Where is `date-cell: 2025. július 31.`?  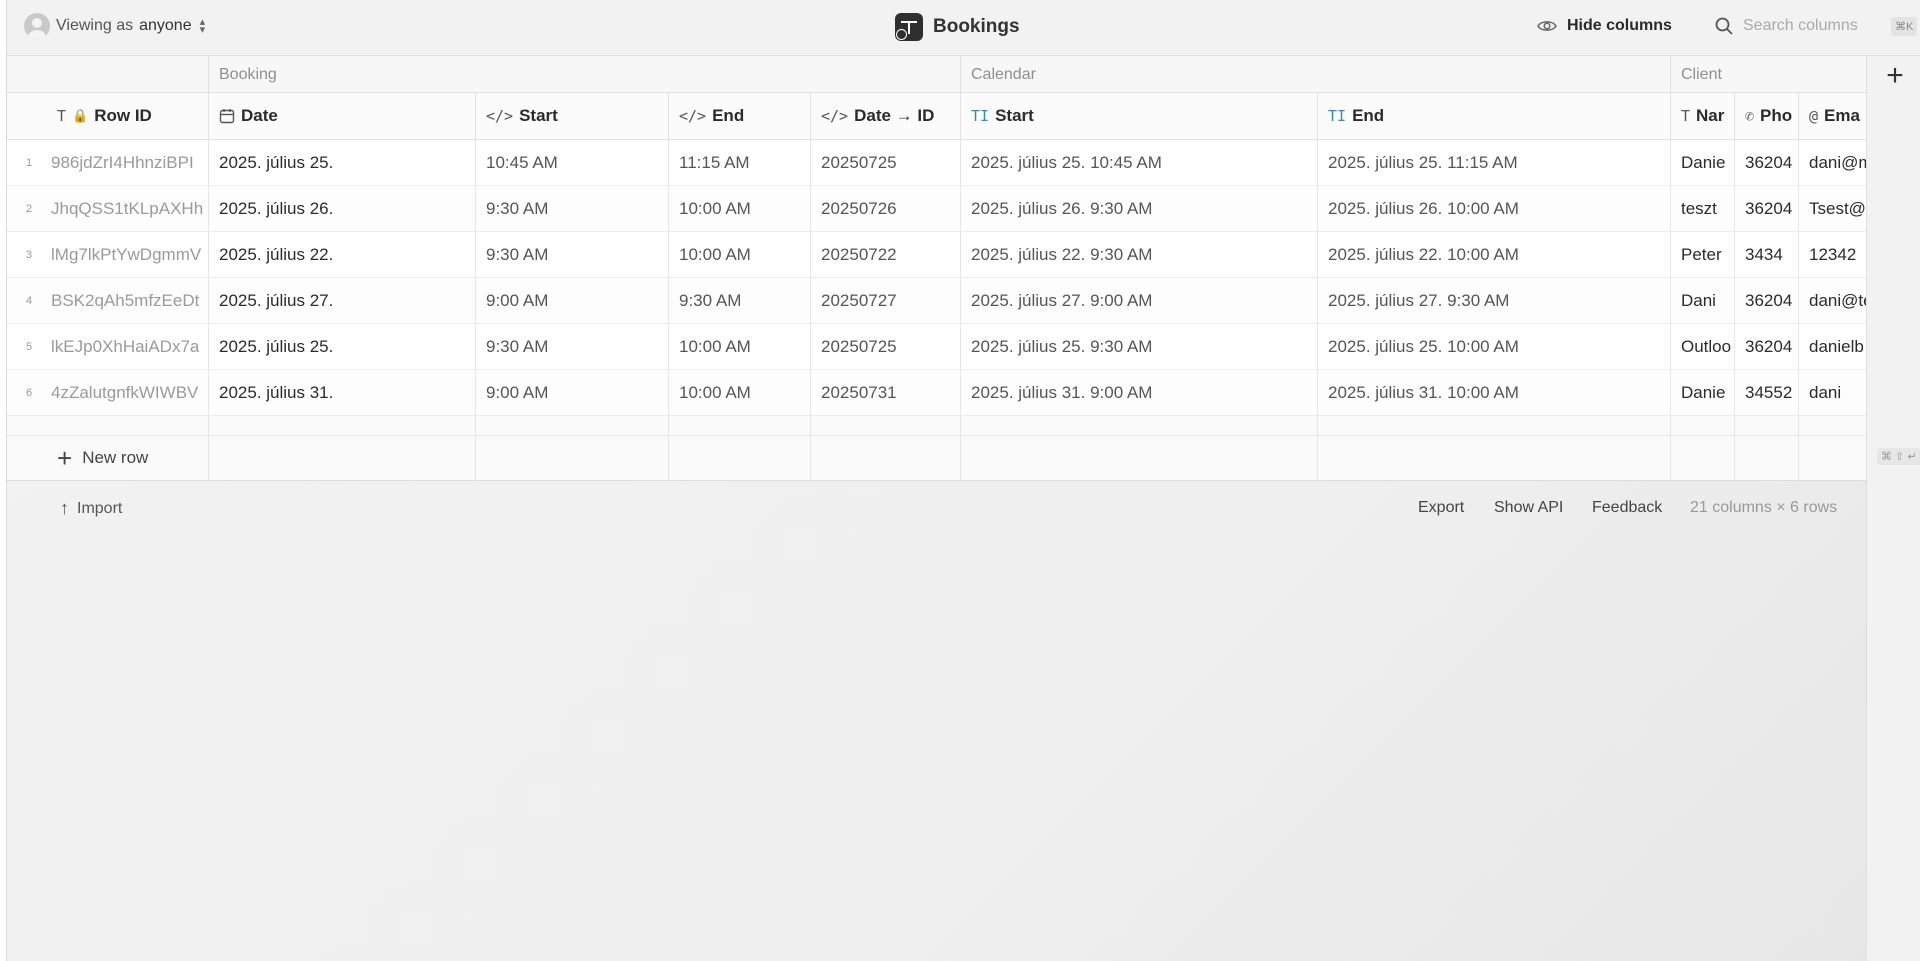
date-cell: 2025. július 31. is located at coordinates (342, 392).